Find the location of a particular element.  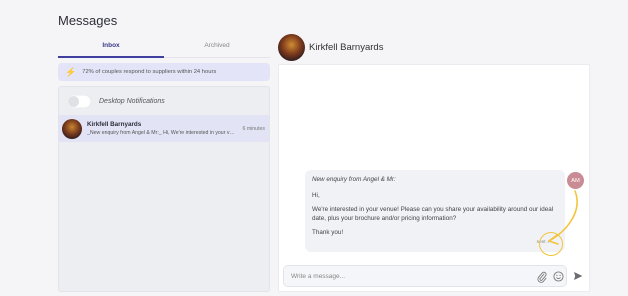

annotation-arrow-icon is located at coordinates (563, 217).